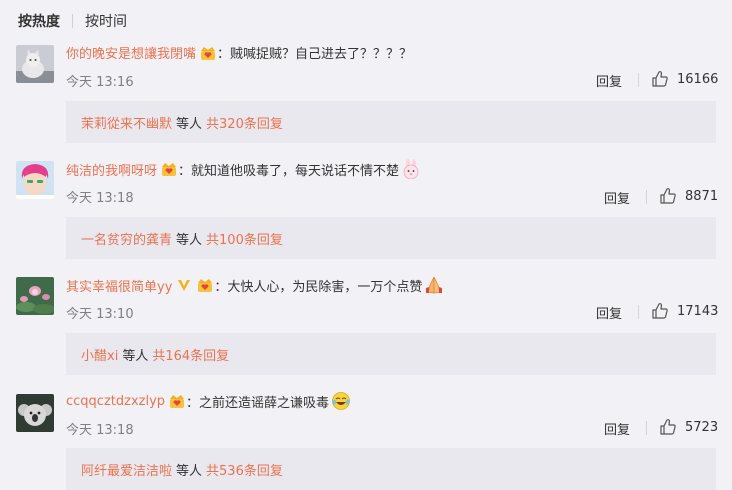 This screenshot has width=732, height=490. I want to click on sort-divider, so click(72, 21).